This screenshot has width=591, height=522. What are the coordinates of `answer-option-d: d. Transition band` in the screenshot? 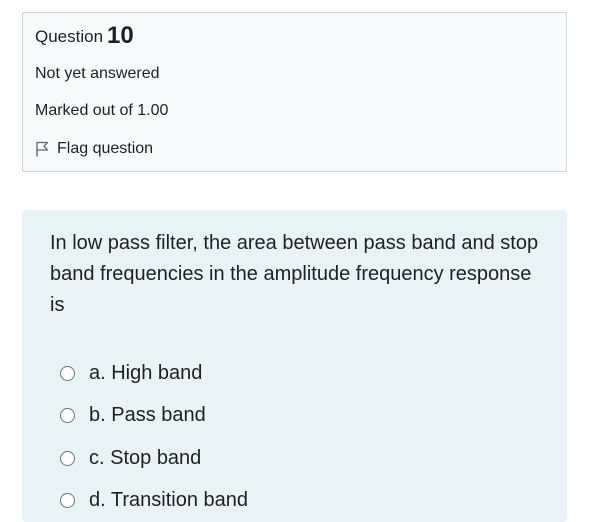 It's located at (300, 501).